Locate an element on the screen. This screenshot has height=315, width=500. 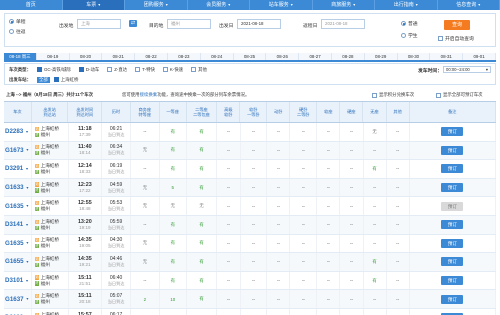
column-header: 商务座 特等座 is located at coordinates (145, 112).